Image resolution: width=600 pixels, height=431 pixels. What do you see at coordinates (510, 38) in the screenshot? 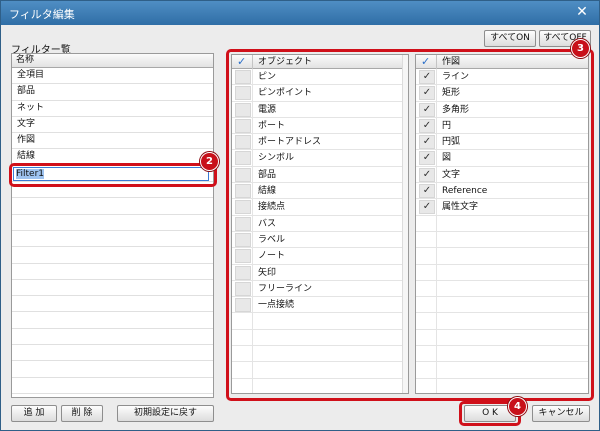
I see `all-on-button: すべてON` at bounding box center [510, 38].